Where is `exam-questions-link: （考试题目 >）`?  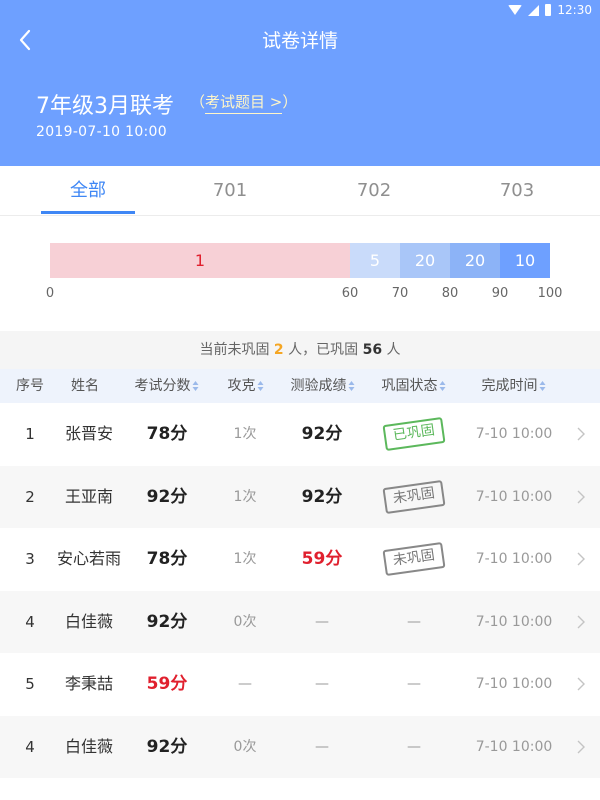 exam-questions-link: （考试题目 >） is located at coordinates (244, 102).